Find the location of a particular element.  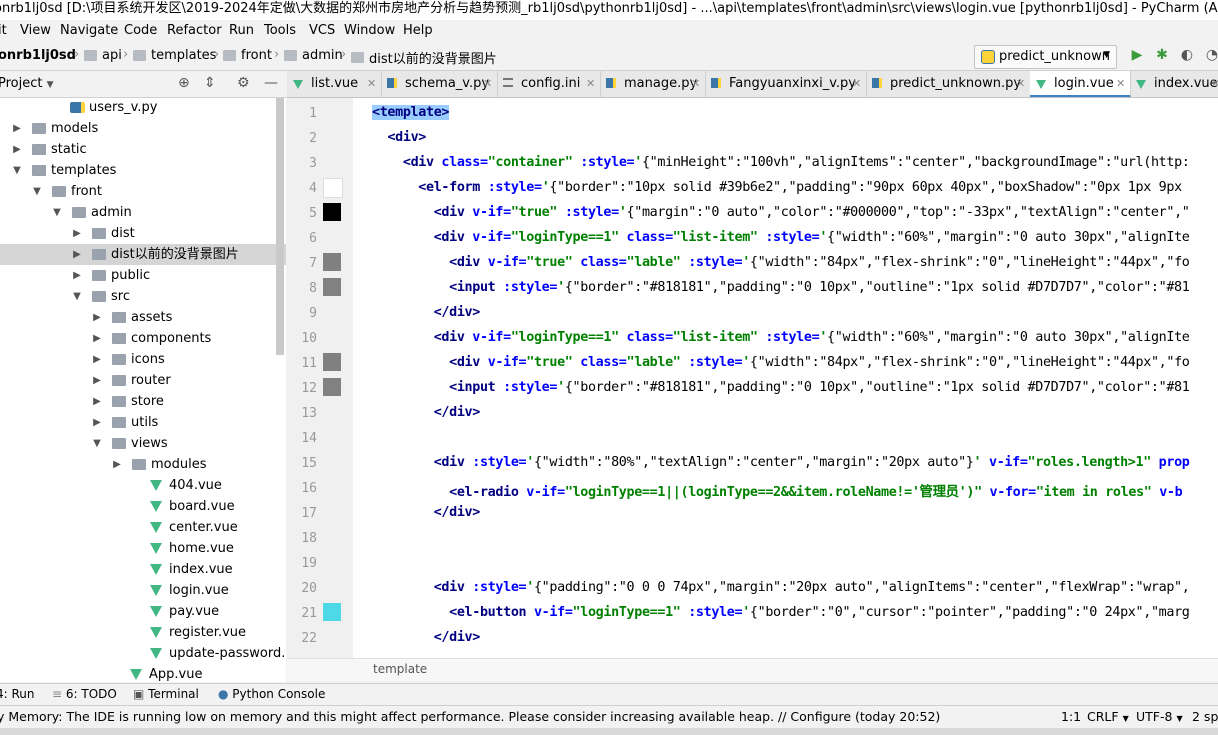

tree-file: update-password.vue is located at coordinates (143, 653).